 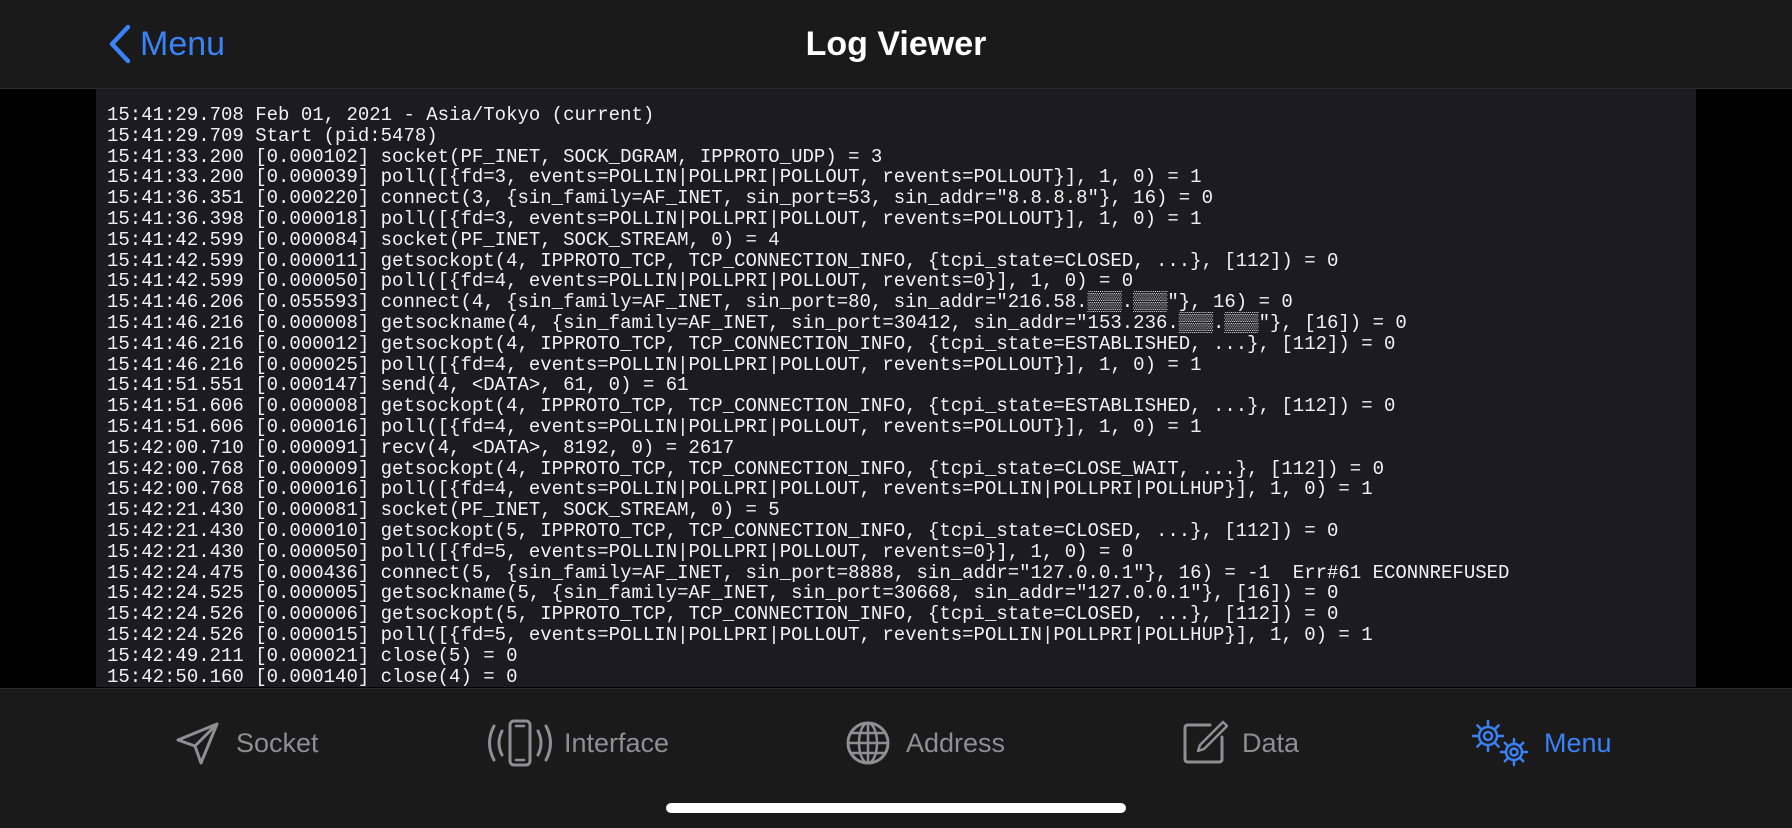 I want to click on tab-label: Interface, so click(x=617, y=742).